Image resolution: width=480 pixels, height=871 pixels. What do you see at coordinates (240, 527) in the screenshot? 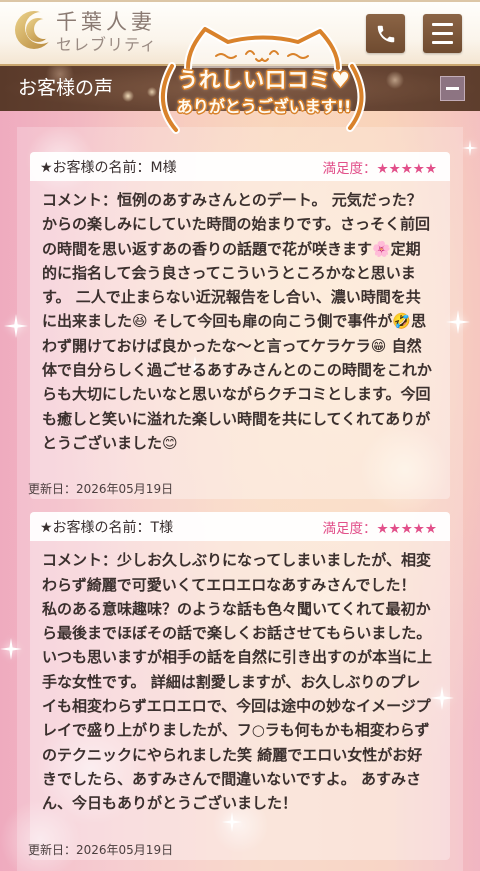
I see `review-header: ★お客様の名前：T様 満足度：★★★★★` at bounding box center [240, 527].